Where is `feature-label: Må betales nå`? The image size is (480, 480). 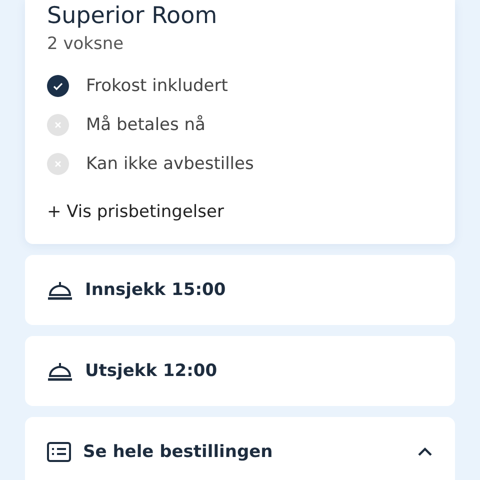 feature-label: Må betales nå is located at coordinates (146, 125).